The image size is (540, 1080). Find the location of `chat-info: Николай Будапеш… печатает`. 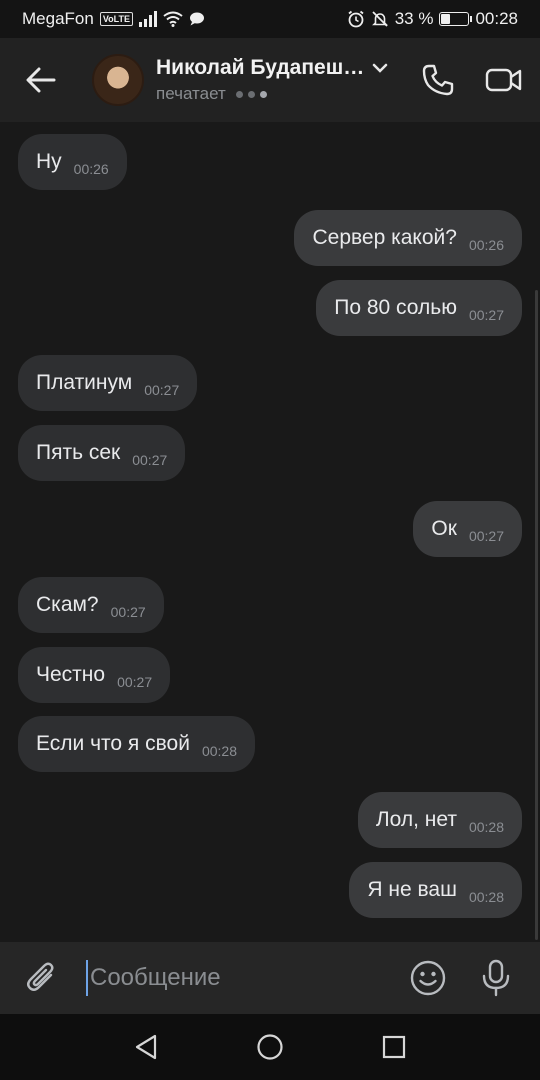

chat-info: Николай Будапеш… печатает is located at coordinates (276, 80).